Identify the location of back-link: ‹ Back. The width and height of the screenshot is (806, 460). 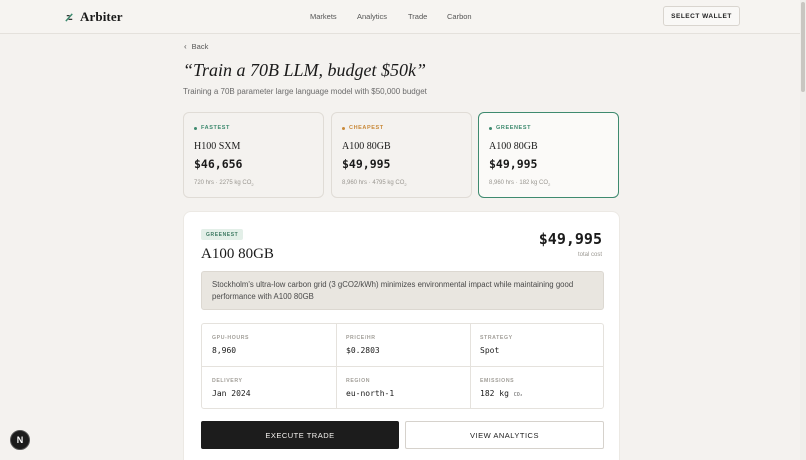
(196, 46).